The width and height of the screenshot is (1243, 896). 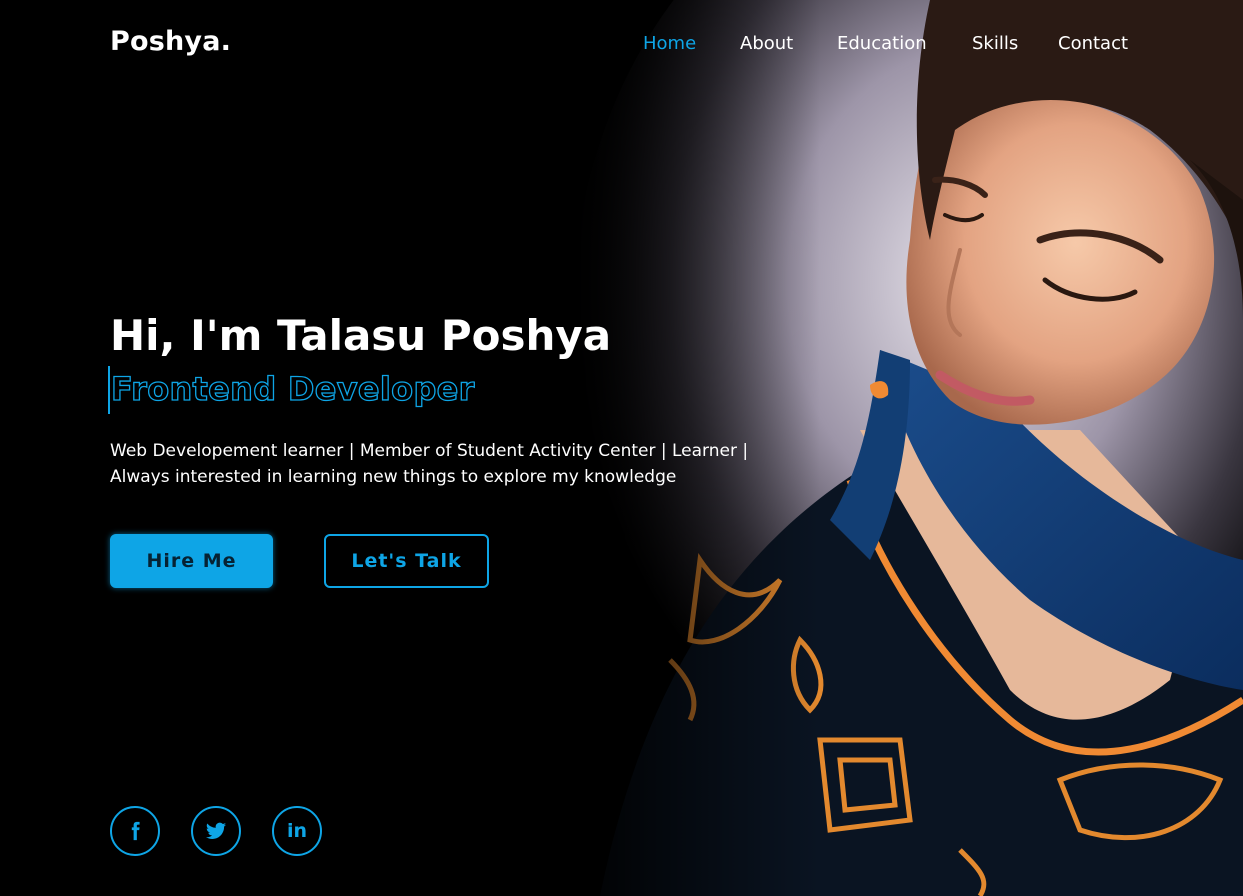 I want to click on facebook-icon, so click(x=135, y=831).